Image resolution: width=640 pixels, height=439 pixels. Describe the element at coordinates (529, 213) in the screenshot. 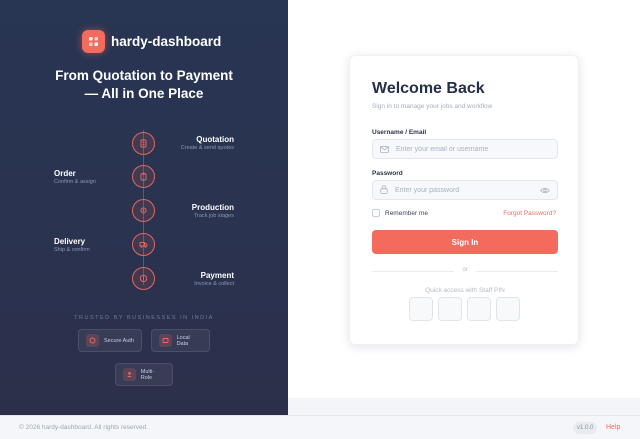

I see `forgot-password-link: Forgot Password?` at that location.